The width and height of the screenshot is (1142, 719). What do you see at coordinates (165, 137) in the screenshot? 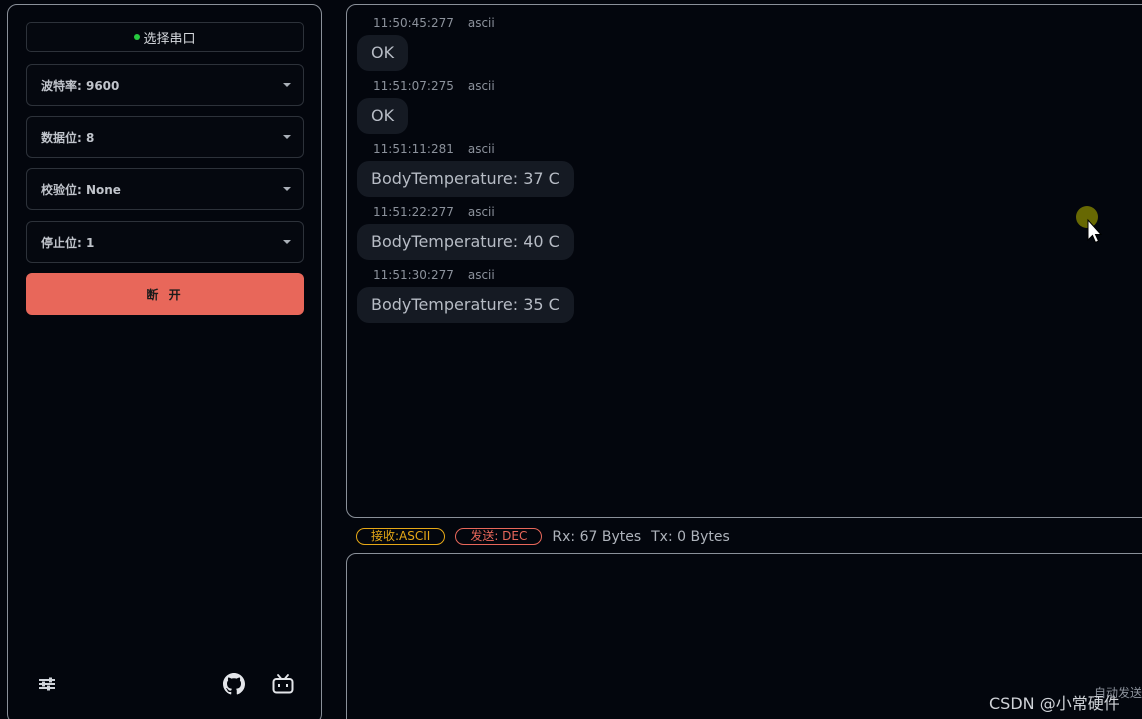
I see `data-bits-select: 数据位: 8` at bounding box center [165, 137].